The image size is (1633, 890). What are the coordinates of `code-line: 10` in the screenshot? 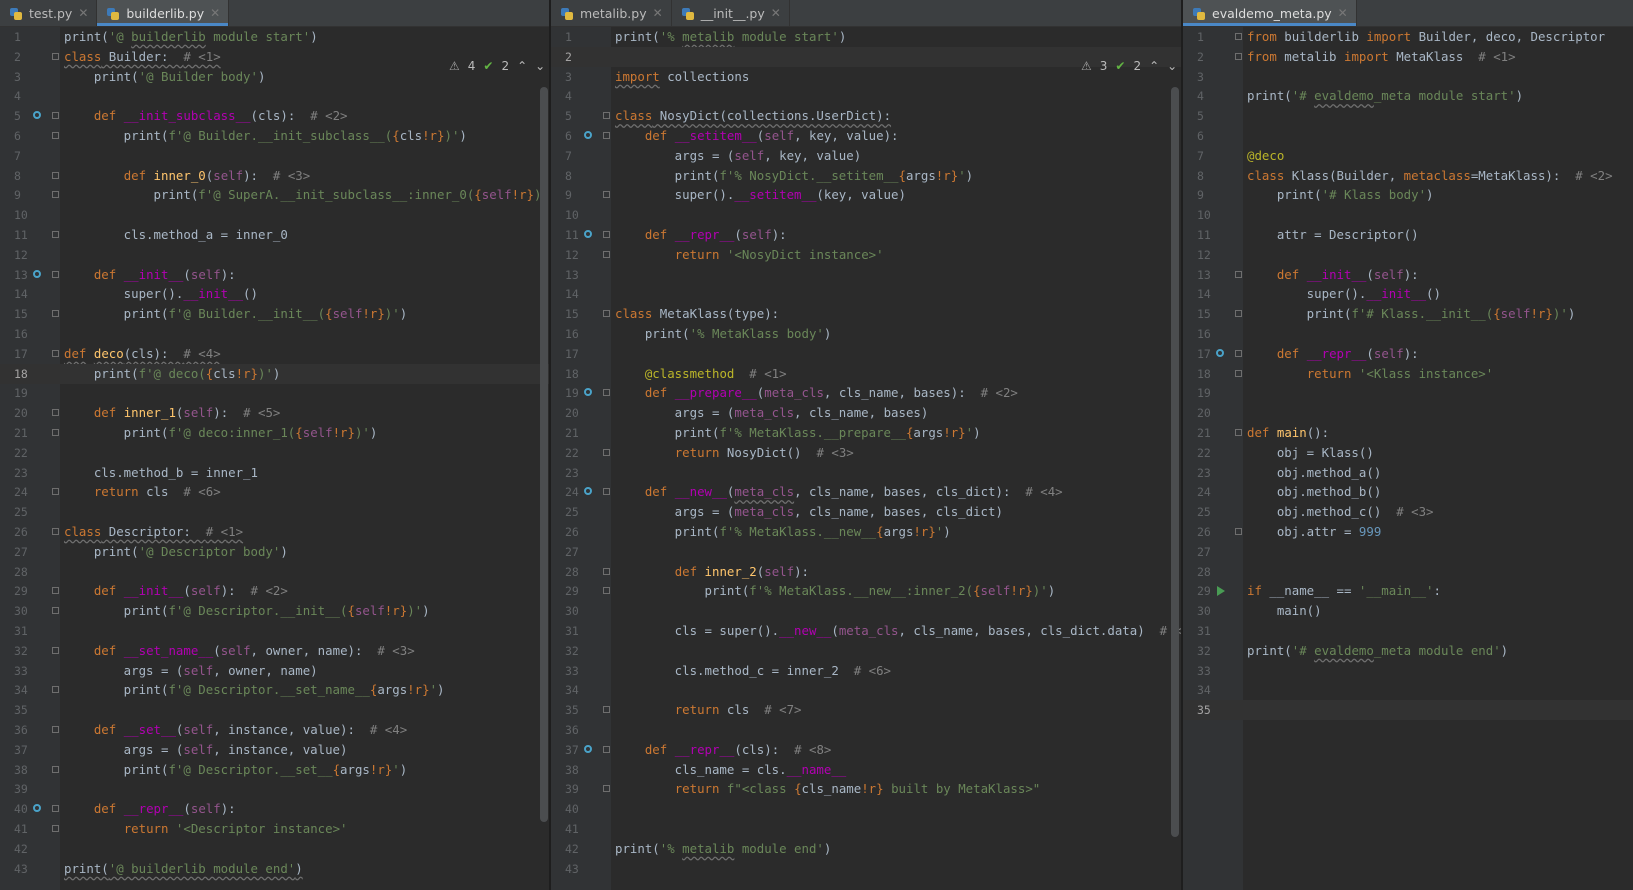 It's located at (274, 215).